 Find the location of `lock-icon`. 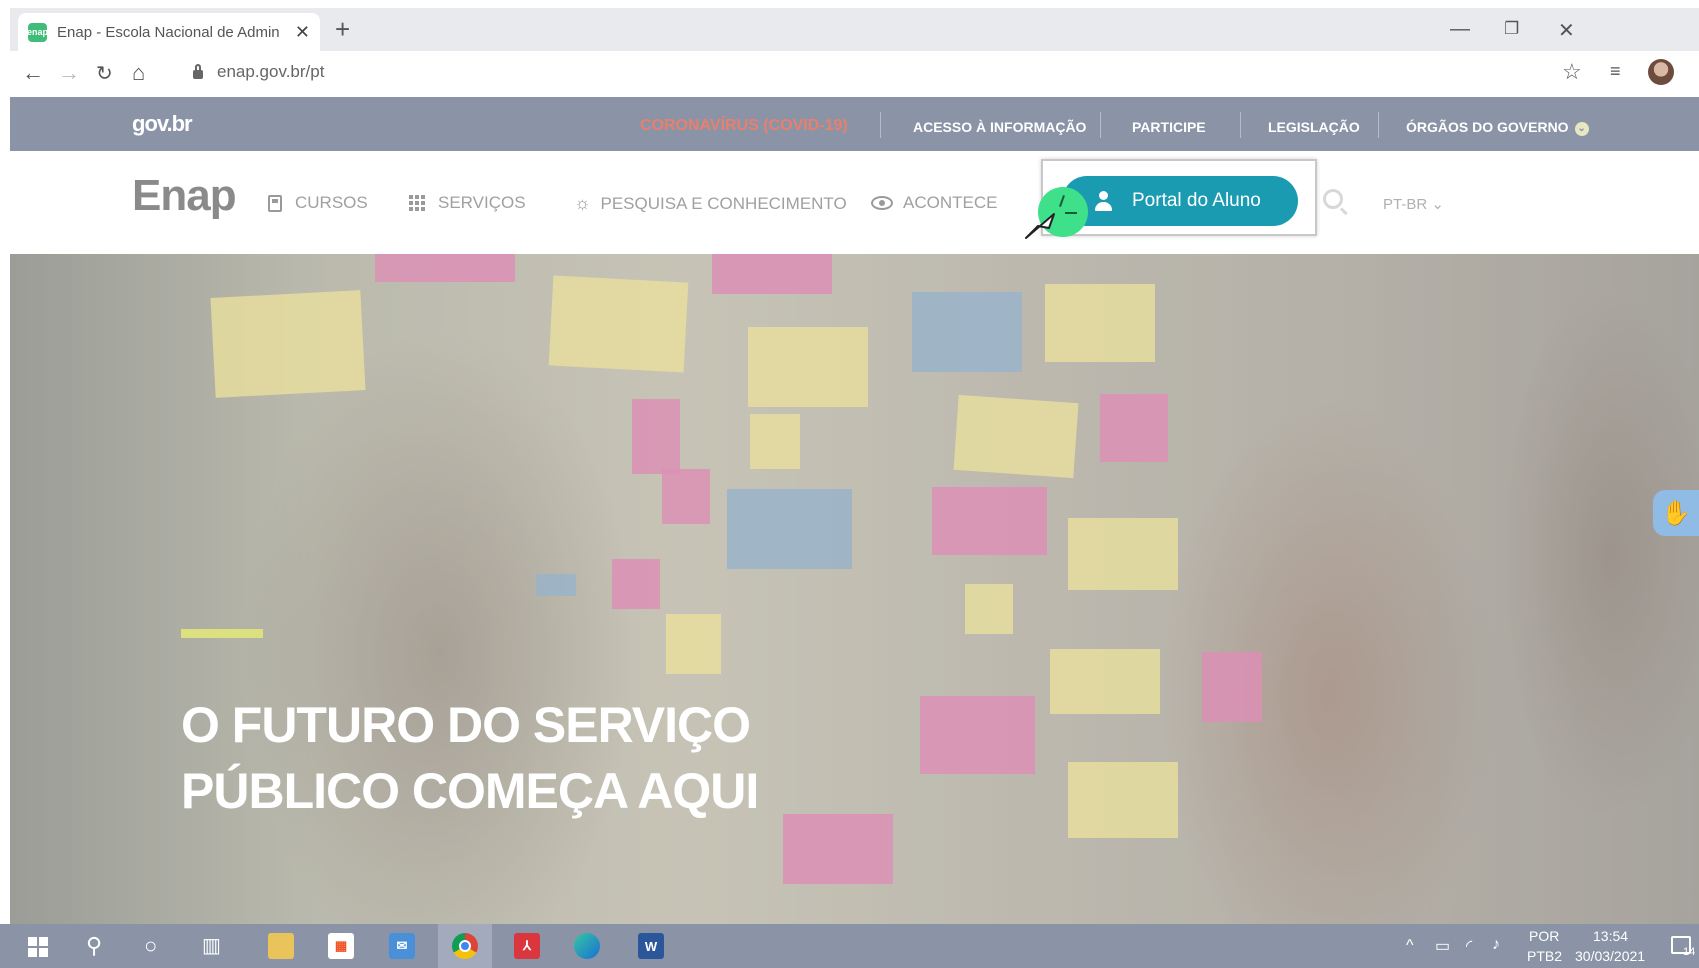

lock-icon is located at coordinates (198, 71).